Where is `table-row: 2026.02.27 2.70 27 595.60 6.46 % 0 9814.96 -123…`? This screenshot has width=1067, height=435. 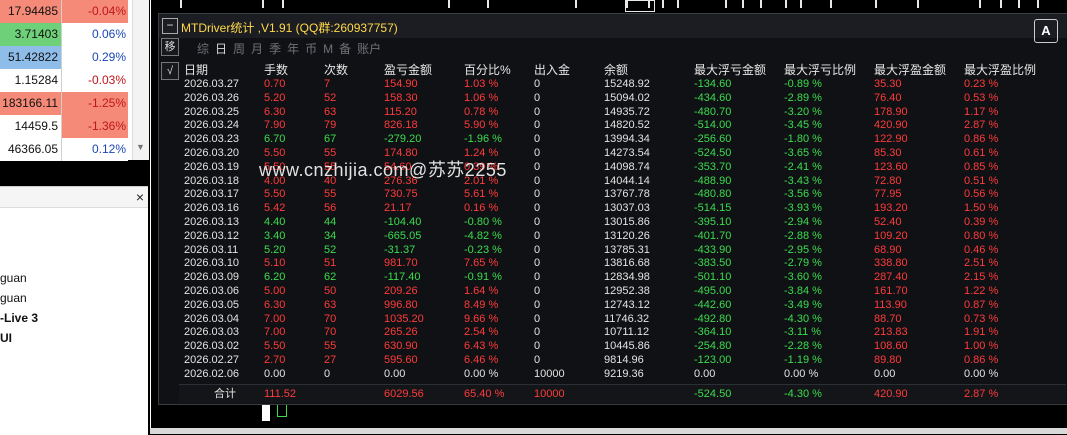
table-row: 2026.02.27 2.70 27 595.60 6.46 % 0 9814.96 -123… is located at coordinates (622, 361).